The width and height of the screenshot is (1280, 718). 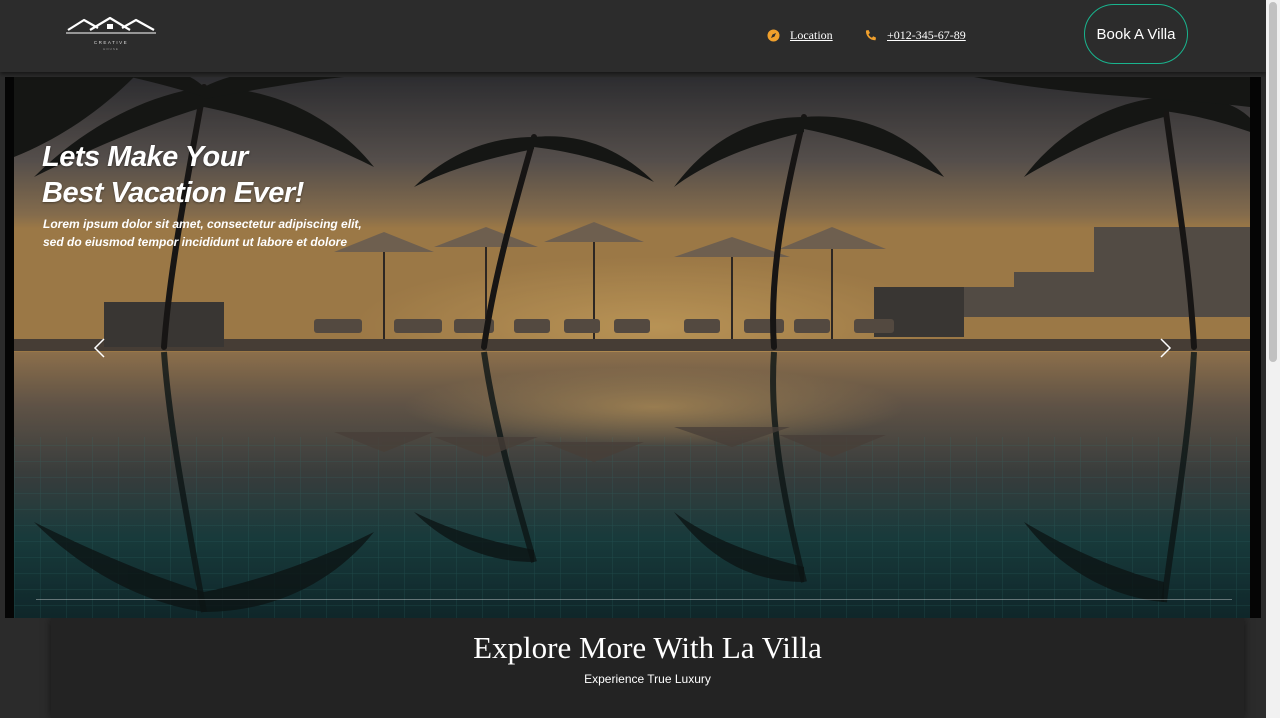 What do you see at coordinates (145, 157) in the screenshot?
I see `hero-title-line-1: Lets Make Your` at bounding box center [145, 157].